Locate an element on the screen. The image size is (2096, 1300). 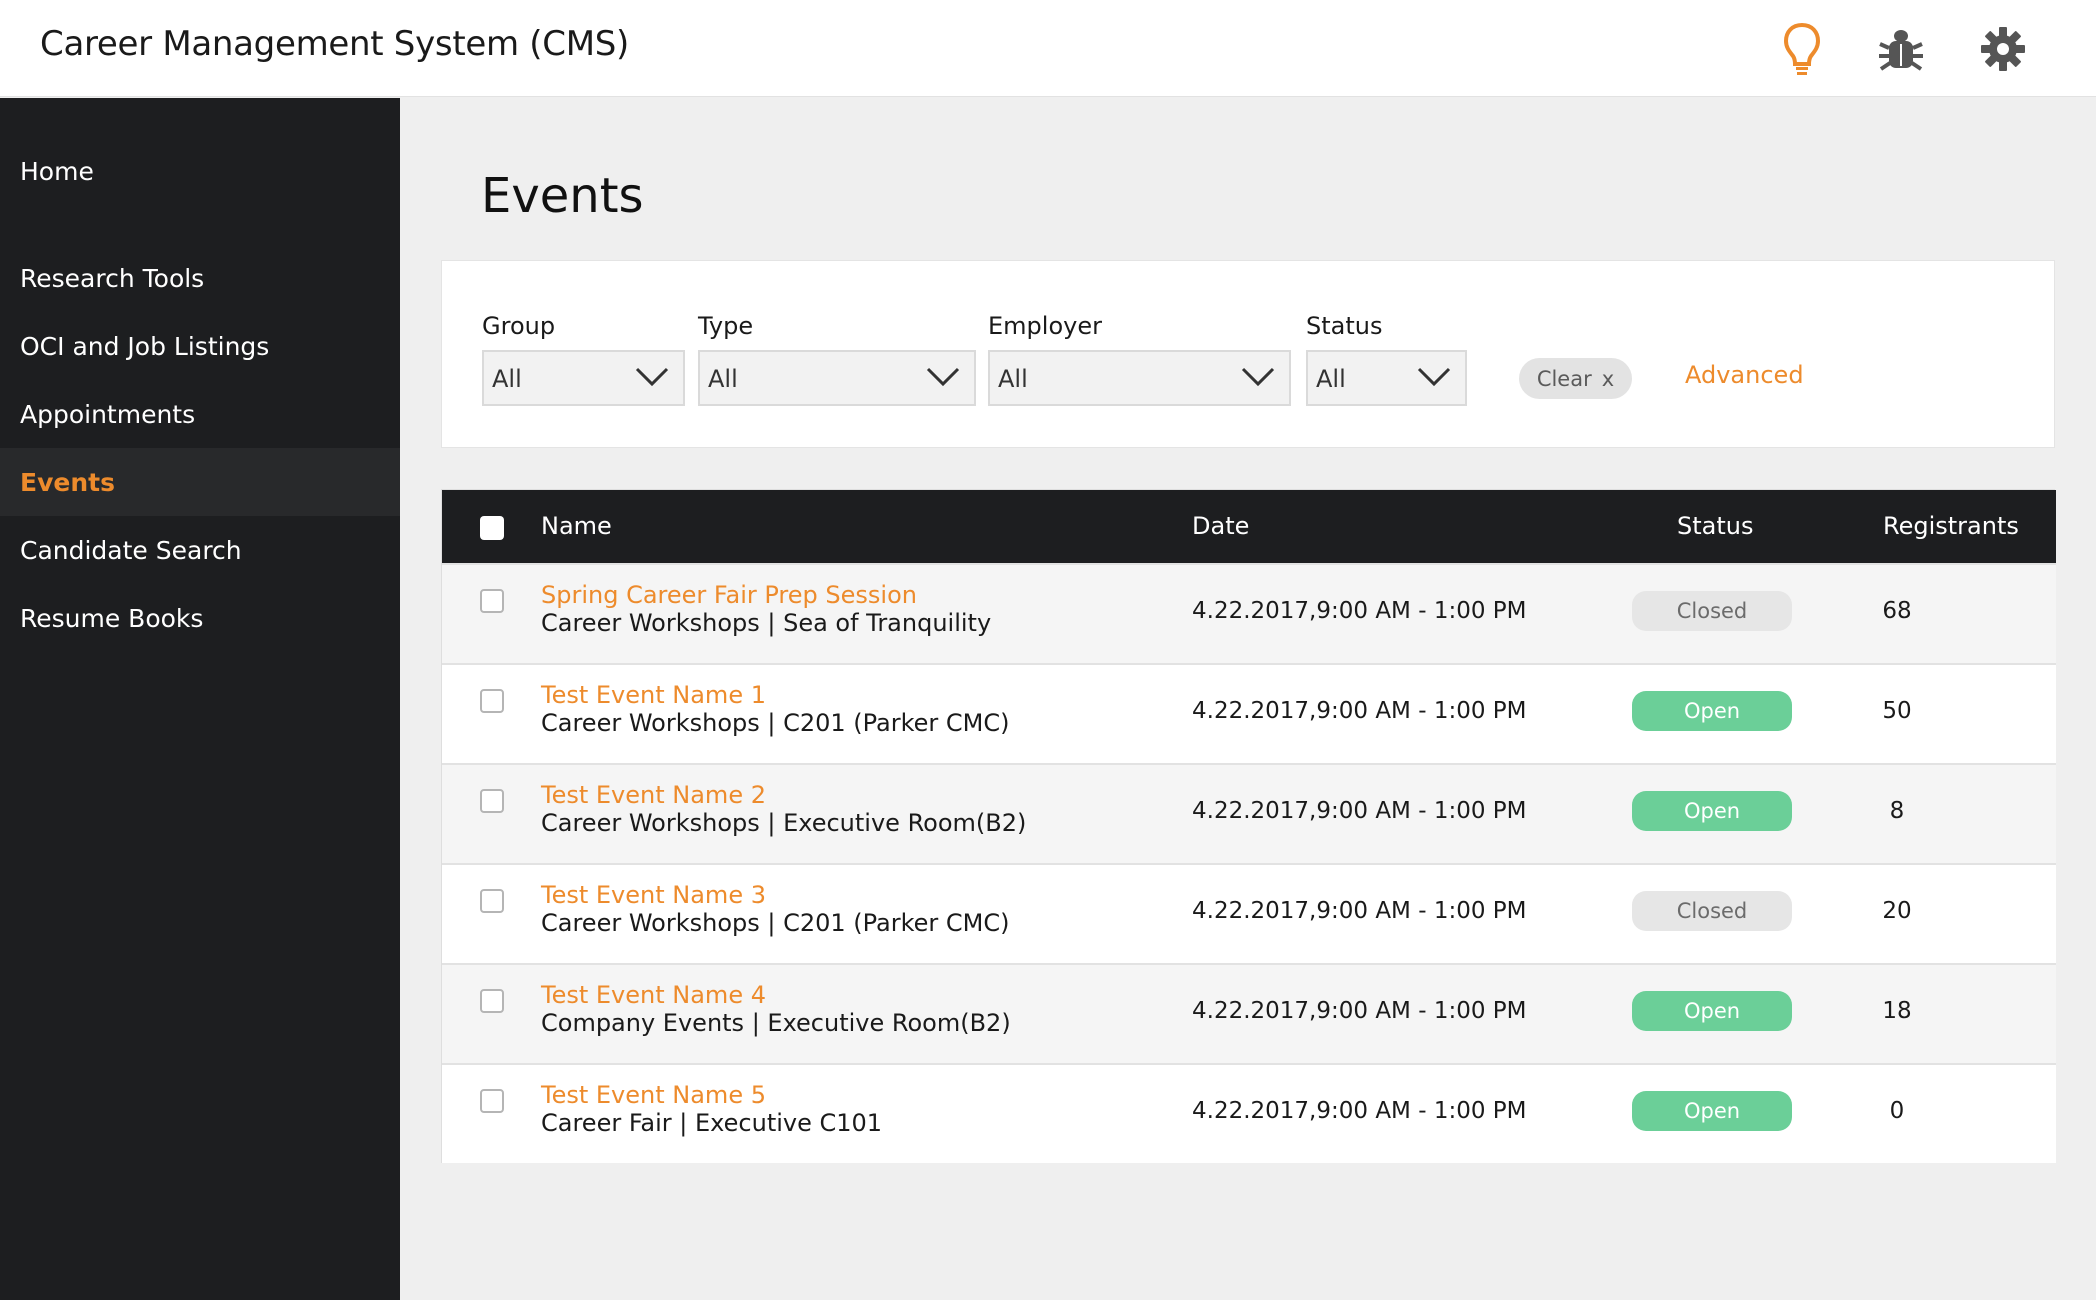
app-title: Career Management System (CMS) is located at coordinates (334, 44).